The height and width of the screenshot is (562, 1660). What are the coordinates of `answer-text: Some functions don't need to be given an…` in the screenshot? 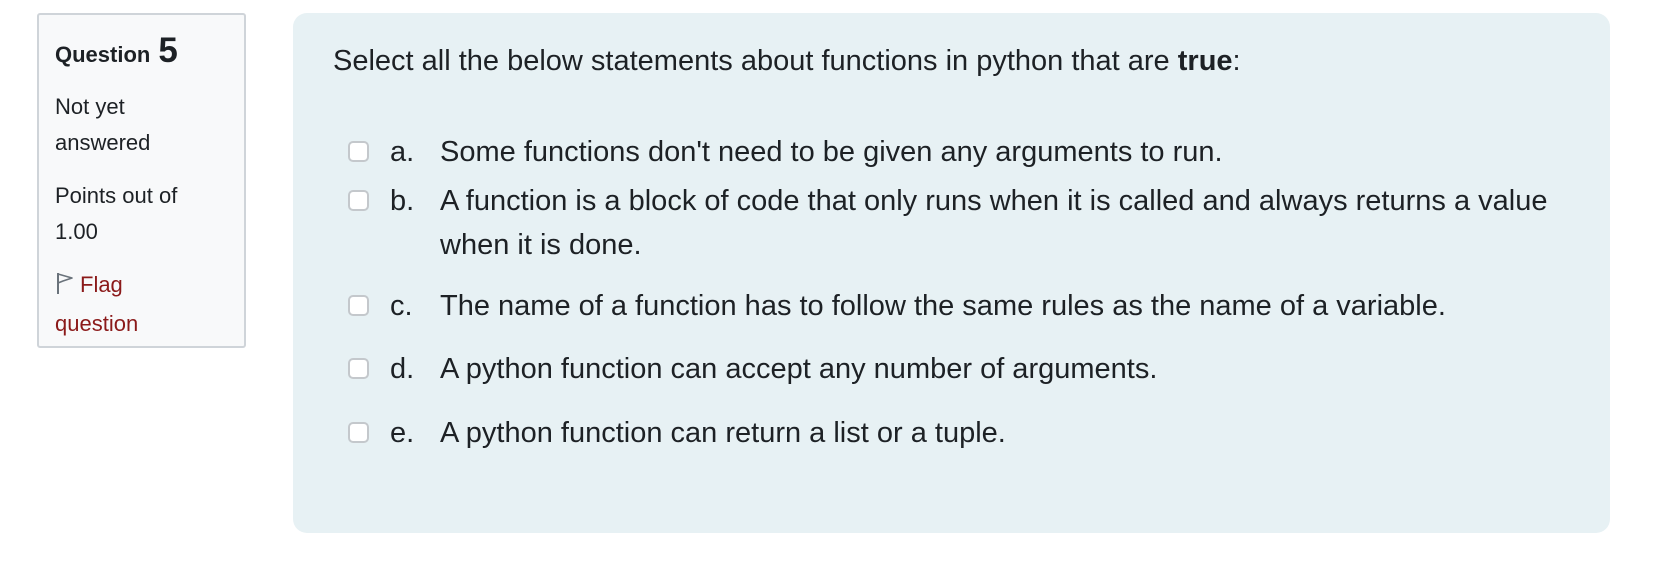 It's located at (831, 152).